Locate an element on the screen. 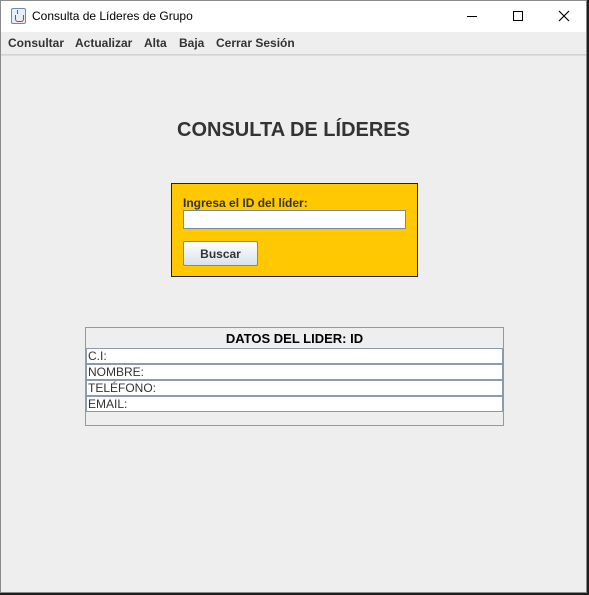 The width and height of the screenshot is (589, 595). title-bar: Consulta de Líderes de Grupo is located at coordinates (293, 16).